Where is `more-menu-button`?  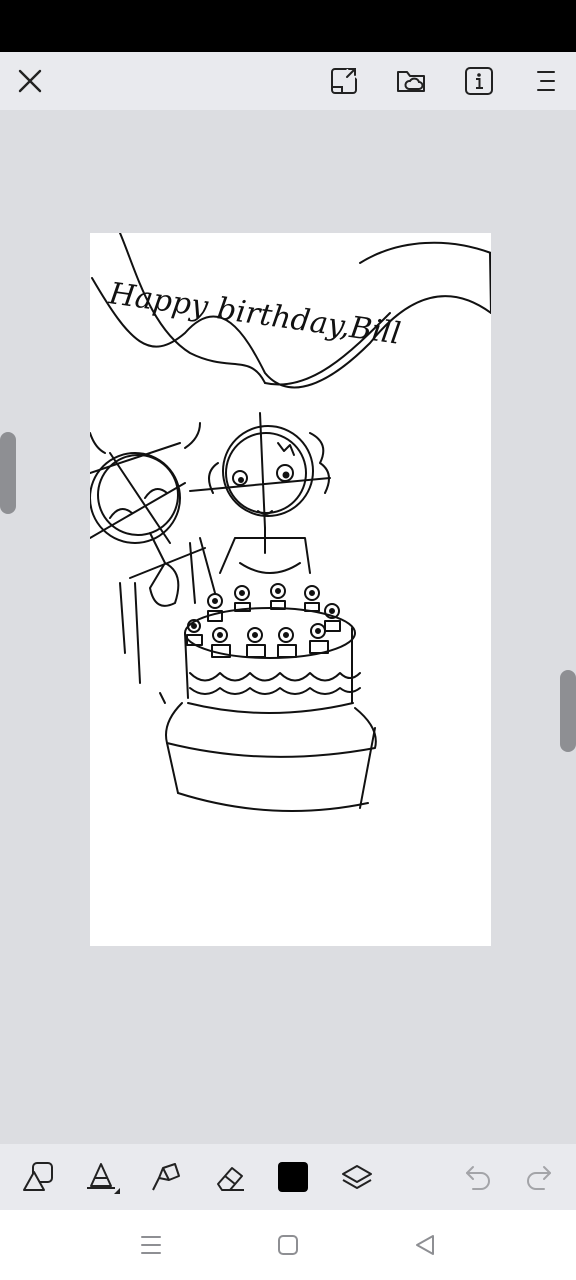 more-menu-button is located at coordinates (546, 81).